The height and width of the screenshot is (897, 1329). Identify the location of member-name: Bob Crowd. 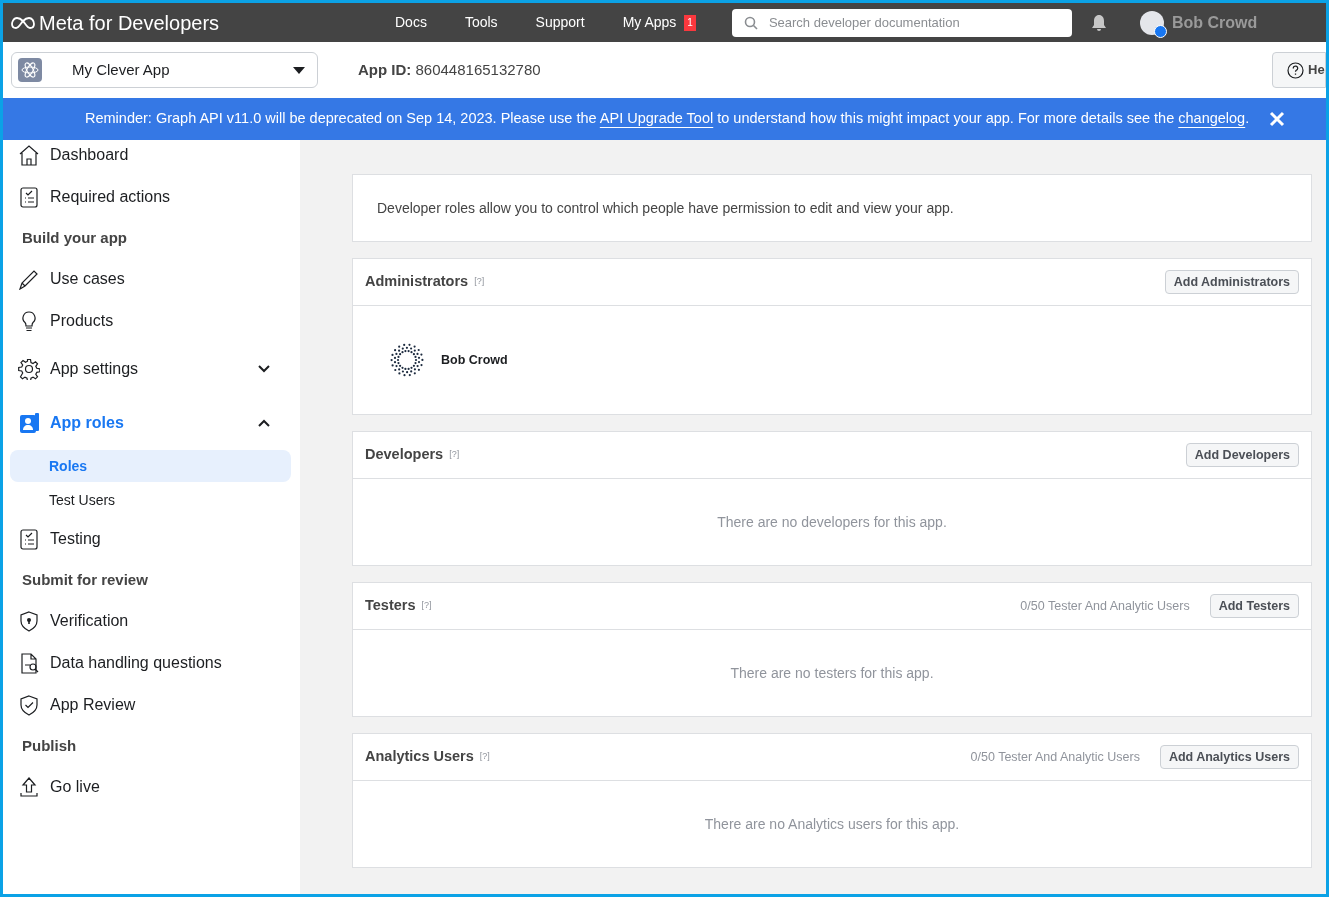
(474, 360).